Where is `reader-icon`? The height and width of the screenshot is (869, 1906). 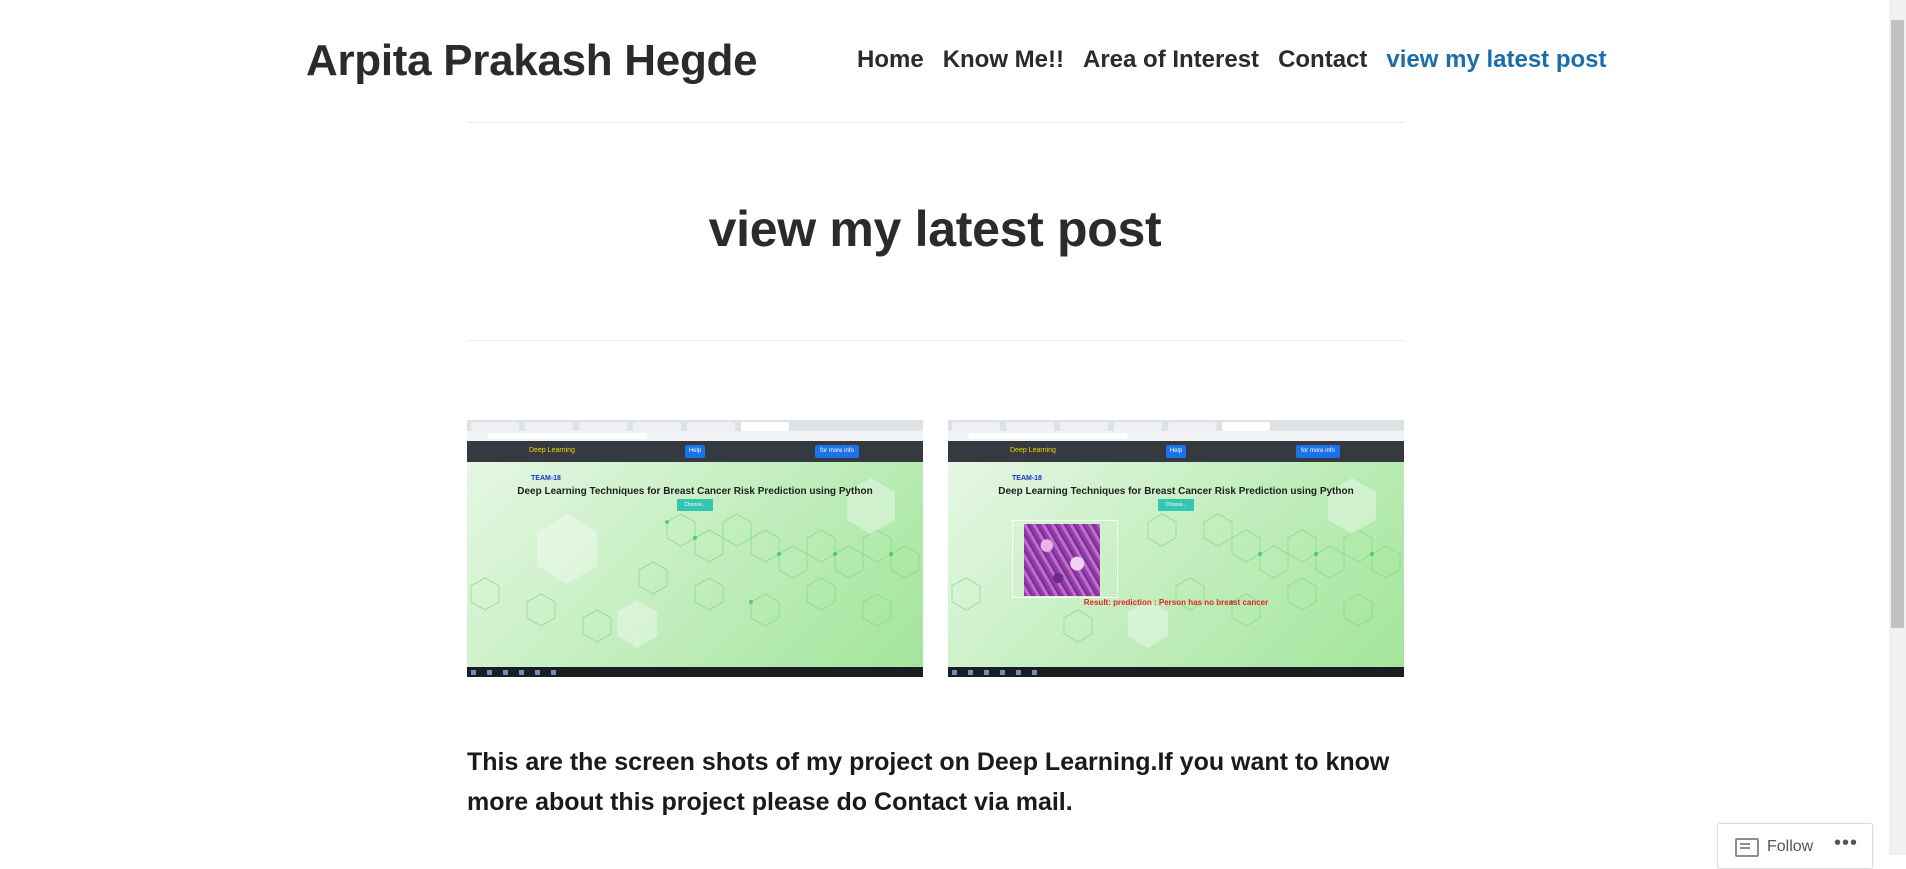
reader-icon is located at coordinates (1747, 847).